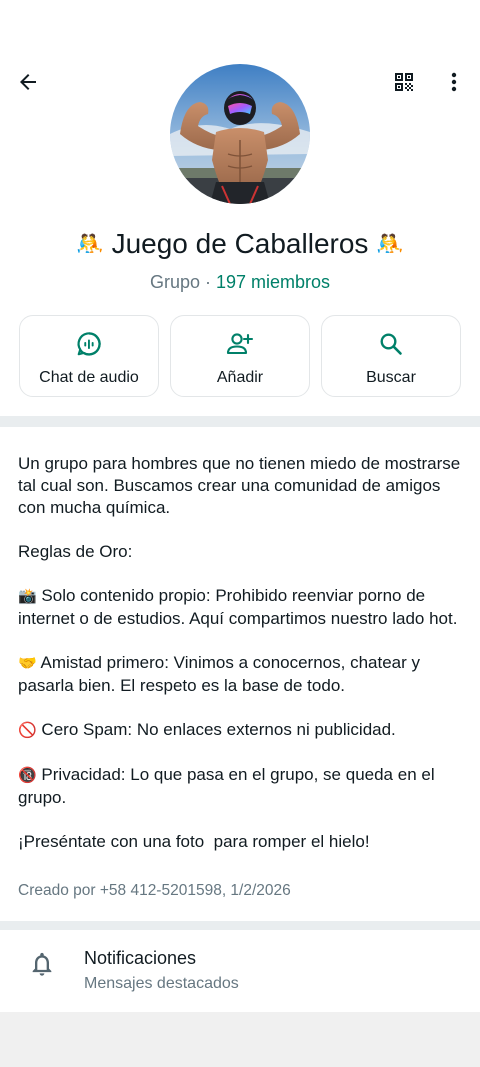  I want to click on notifications-subtitle: Mensajes destacados, so click(161, 983).